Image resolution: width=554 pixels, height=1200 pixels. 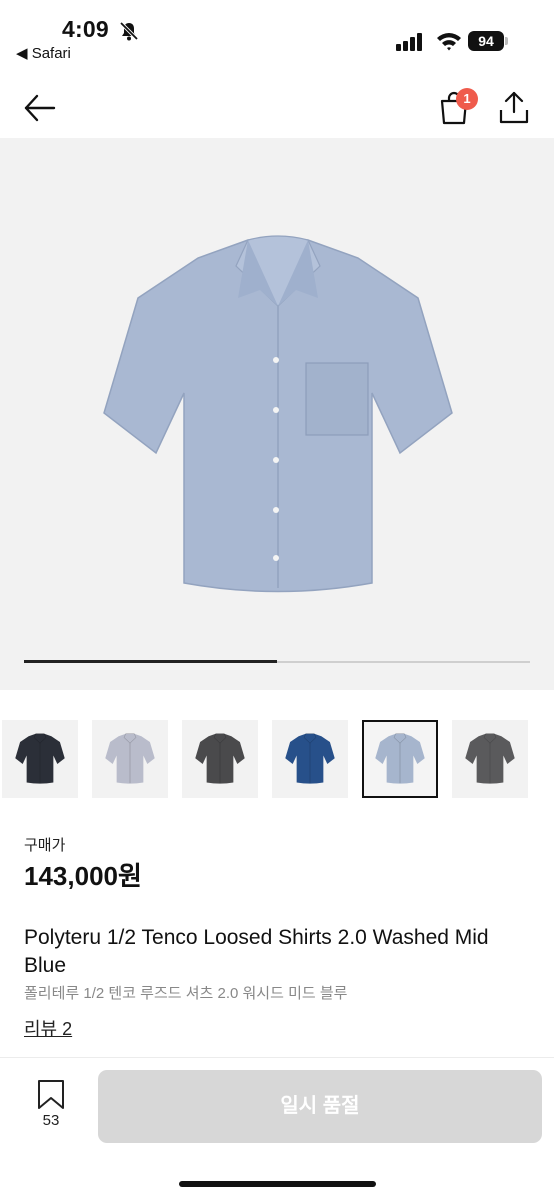 What do you see at coordinates (83, 876) in the screenshot?
I see `price-value: 143,000원` at bounding box center [83, 876].